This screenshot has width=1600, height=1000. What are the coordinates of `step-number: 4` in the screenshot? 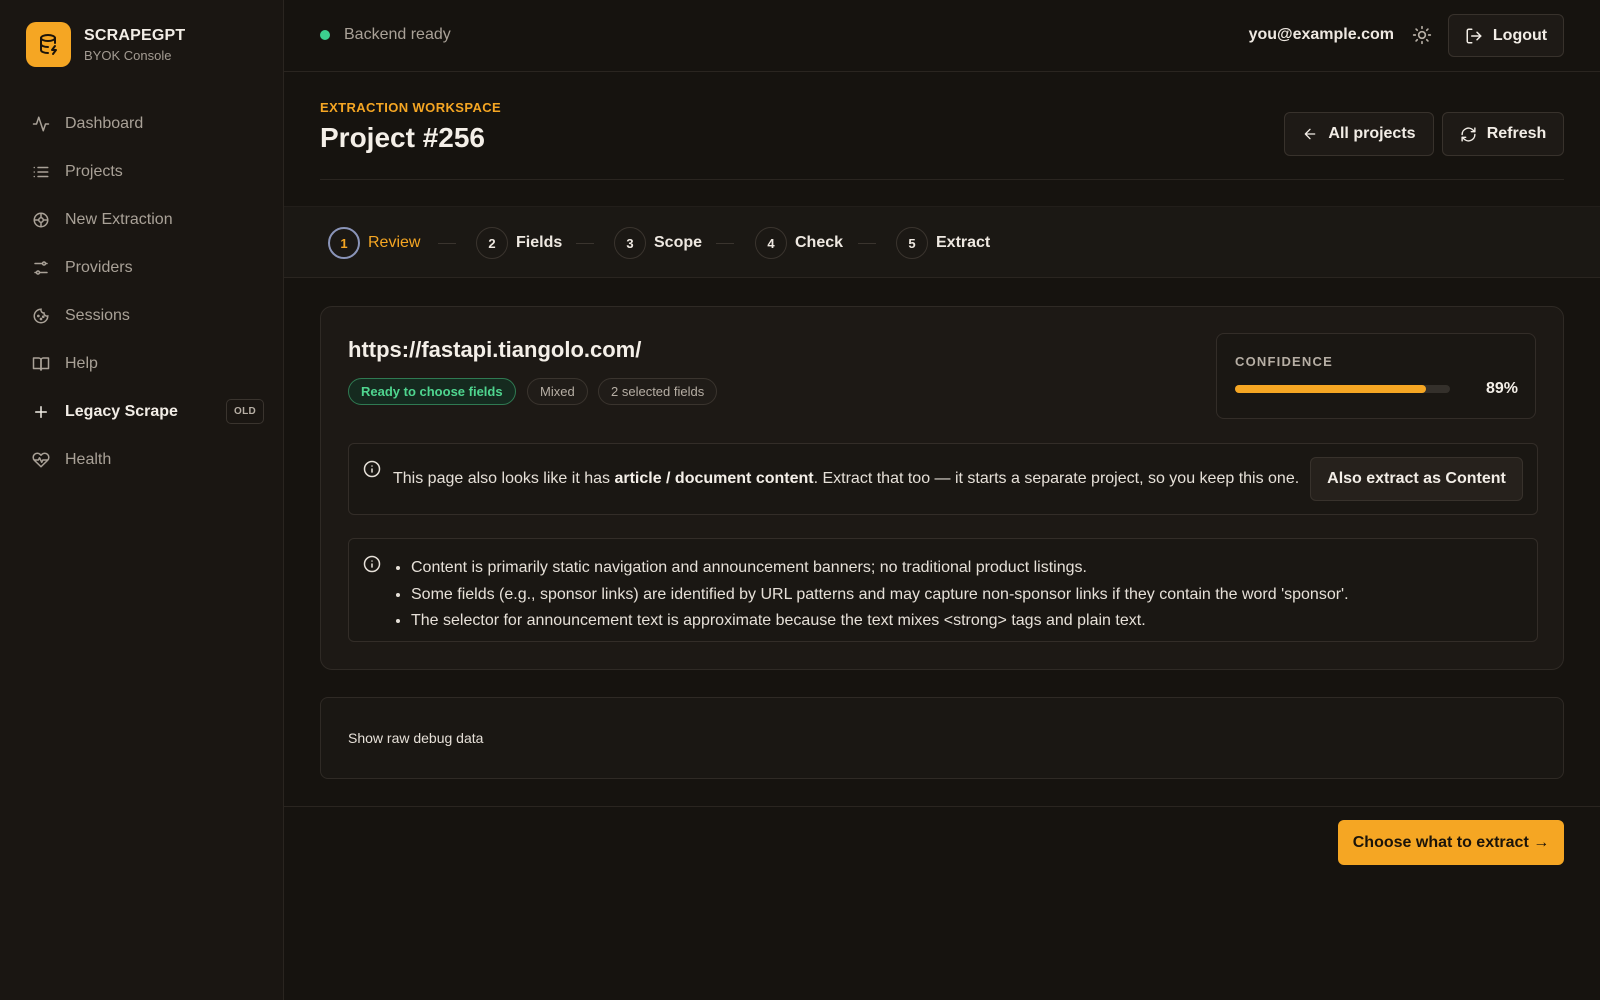 It's located at (771, 243).